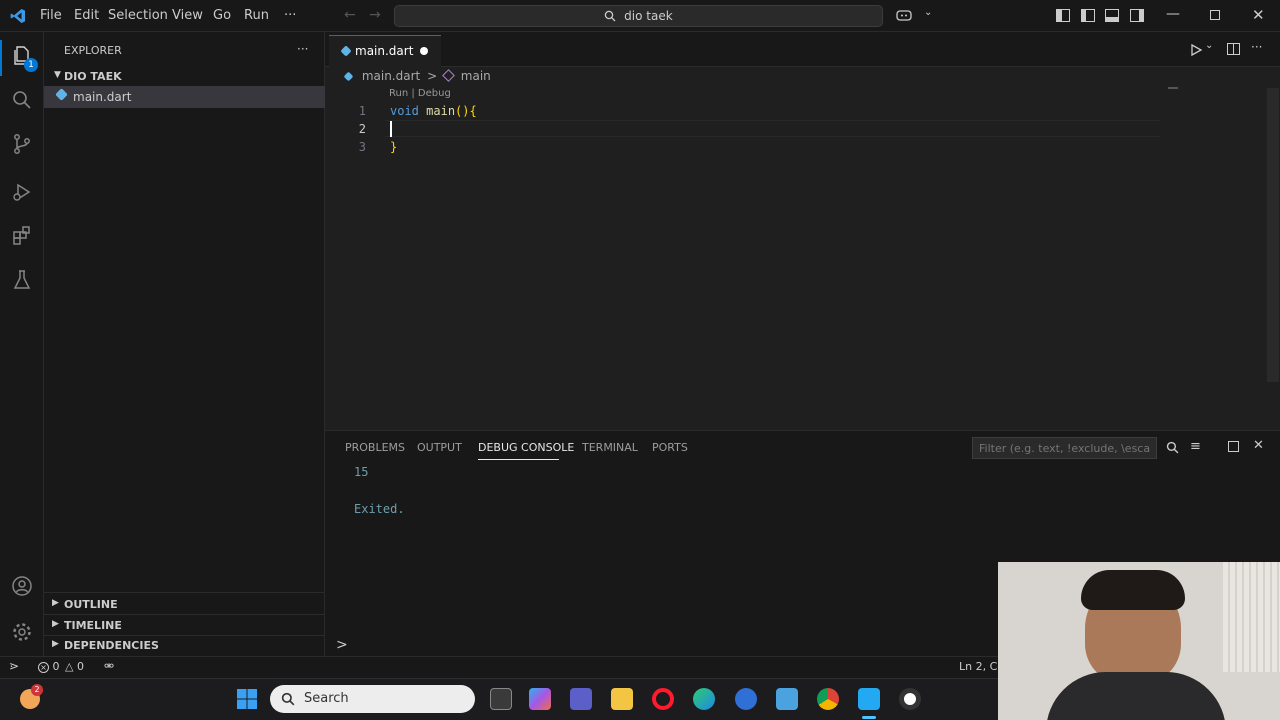  I want to click on file-item-main-dart: main.dart, so click(184, 97).